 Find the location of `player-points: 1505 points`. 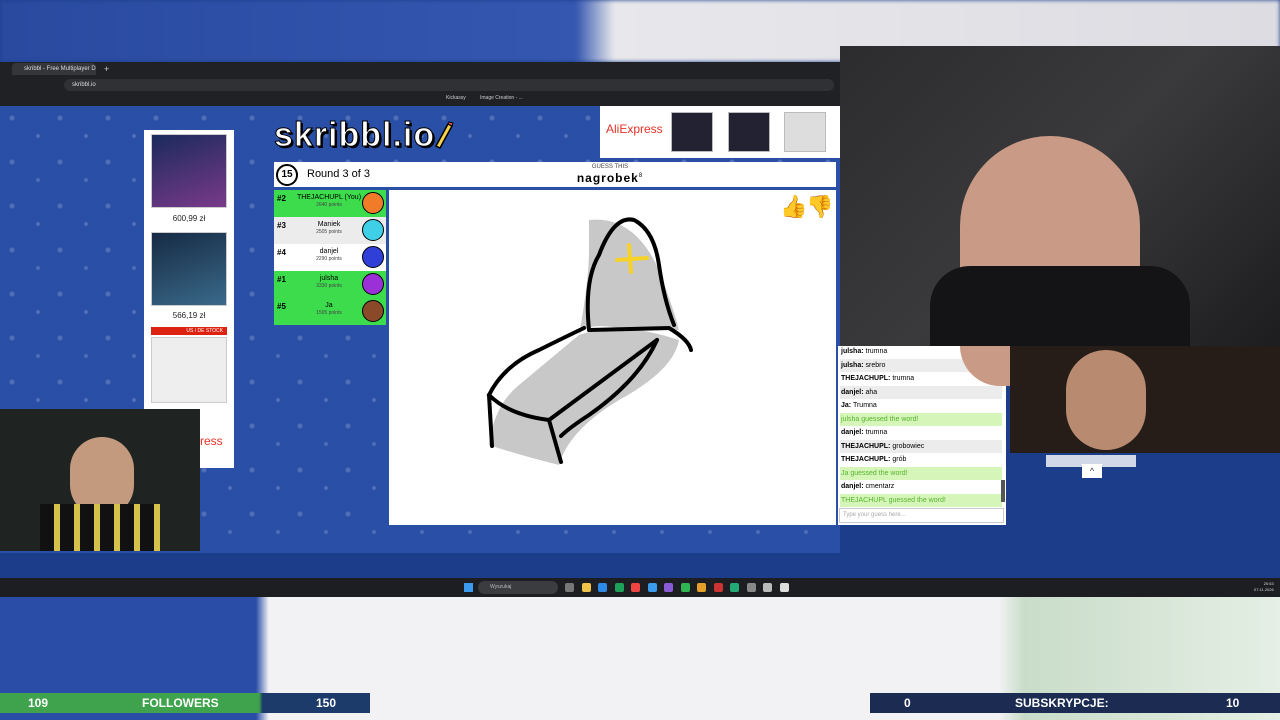

player-points: 1505 points is located at coordinates (329, 313).